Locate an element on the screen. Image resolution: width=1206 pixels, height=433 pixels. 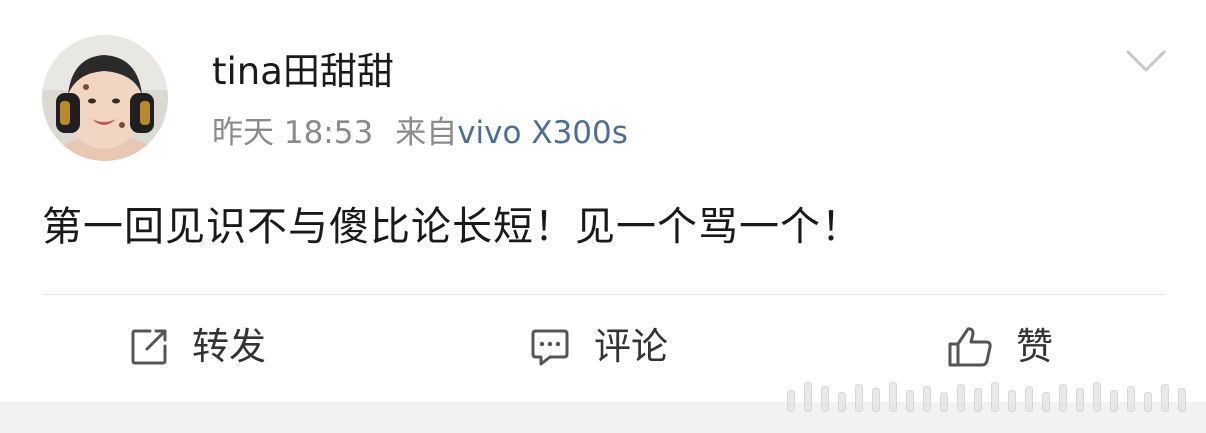
avatar is located at coordinates (105, 98).